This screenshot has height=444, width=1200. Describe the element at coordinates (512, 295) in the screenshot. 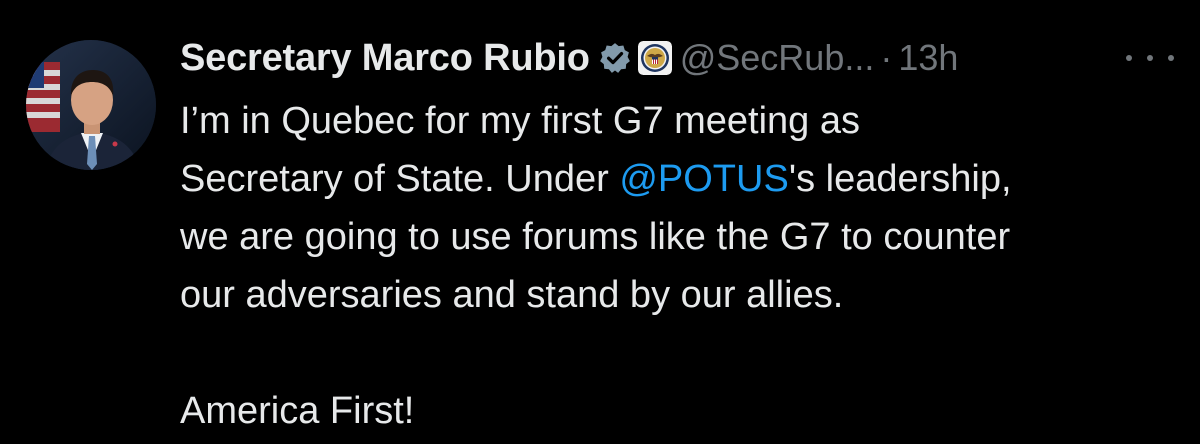

I see `tweet-line: our adversaries and stand by our allies.` at that location.